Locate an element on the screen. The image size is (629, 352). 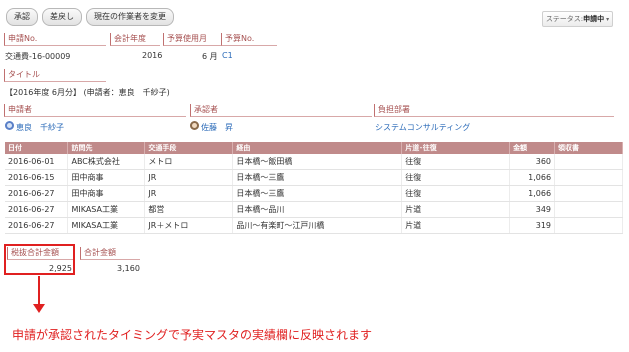
cell-date: 2016-06-01 is located at coordinates (37, 162).